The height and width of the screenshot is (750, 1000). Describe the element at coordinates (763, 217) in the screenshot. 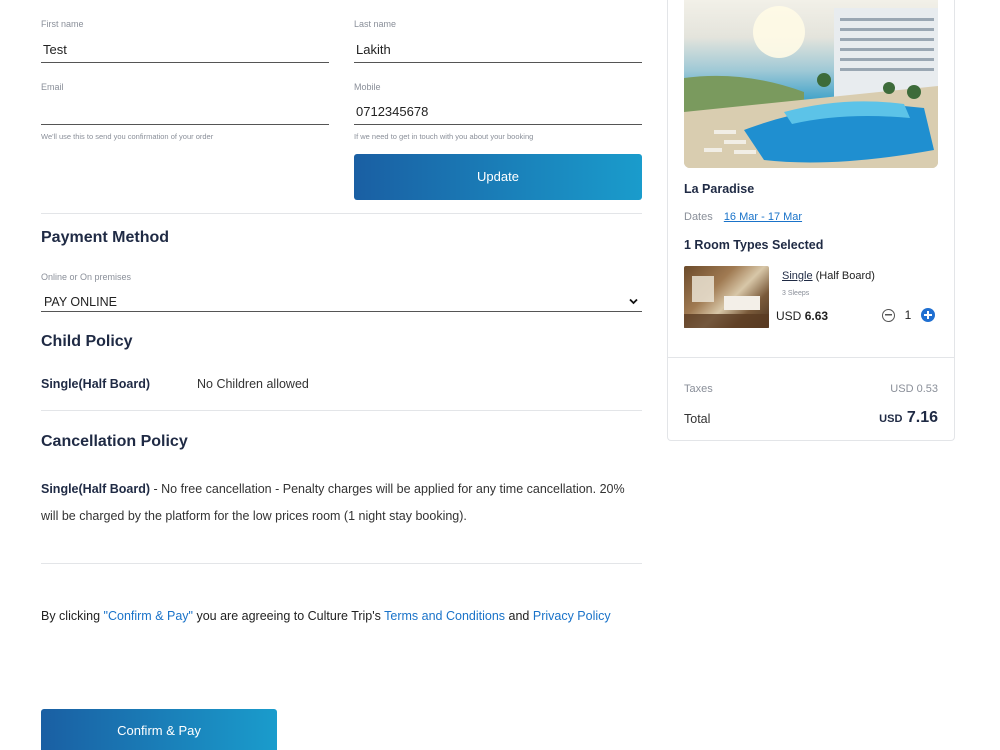

I see `dates-link: 16 Mar - 17 Mar` at that location.